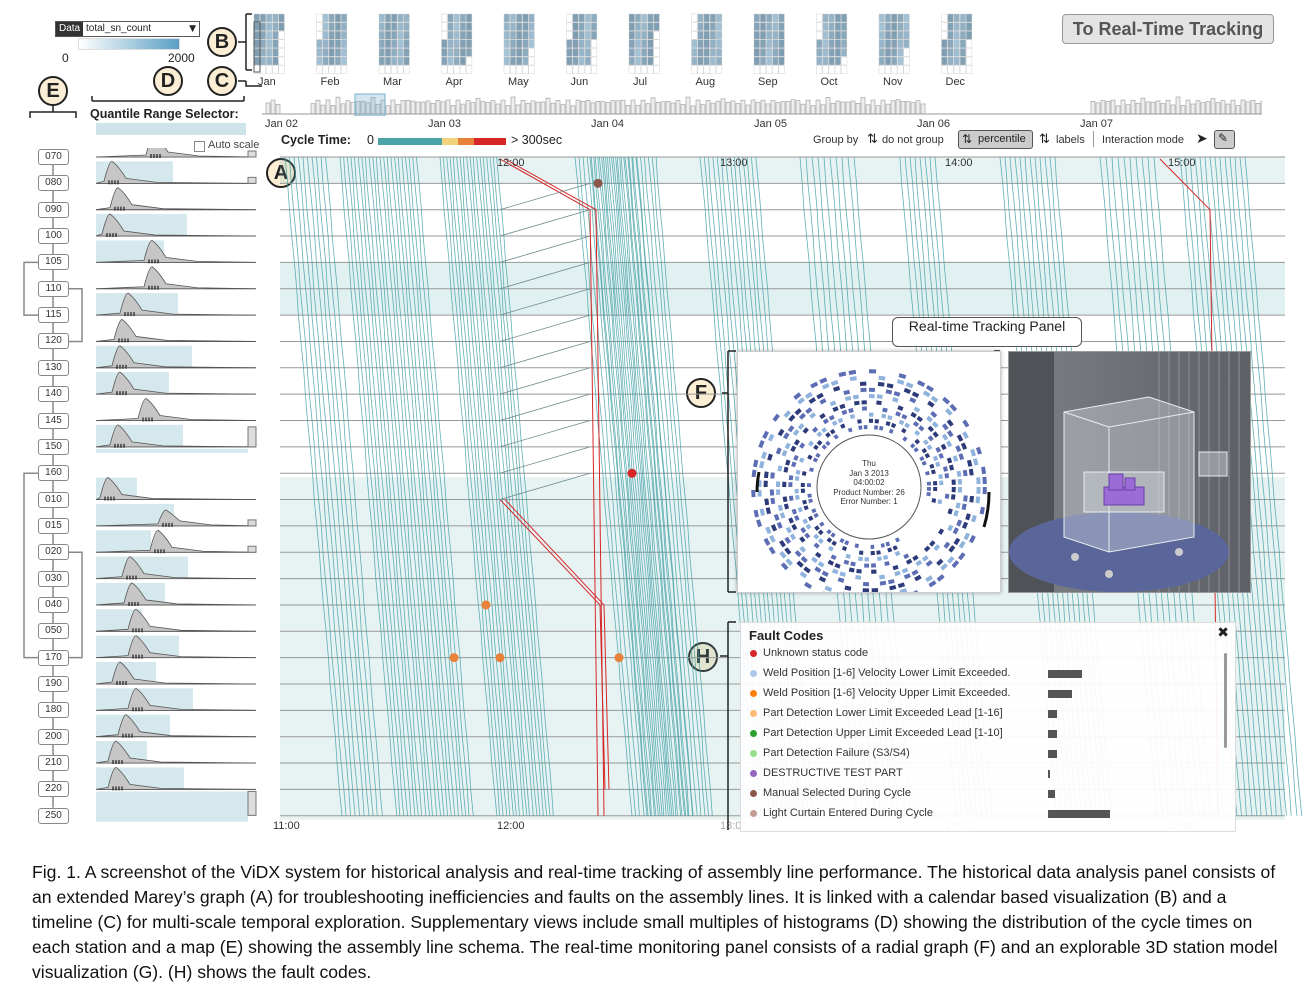  I want to click on fault-code-item: Manual Selected During Cycle, so click(830, 793).